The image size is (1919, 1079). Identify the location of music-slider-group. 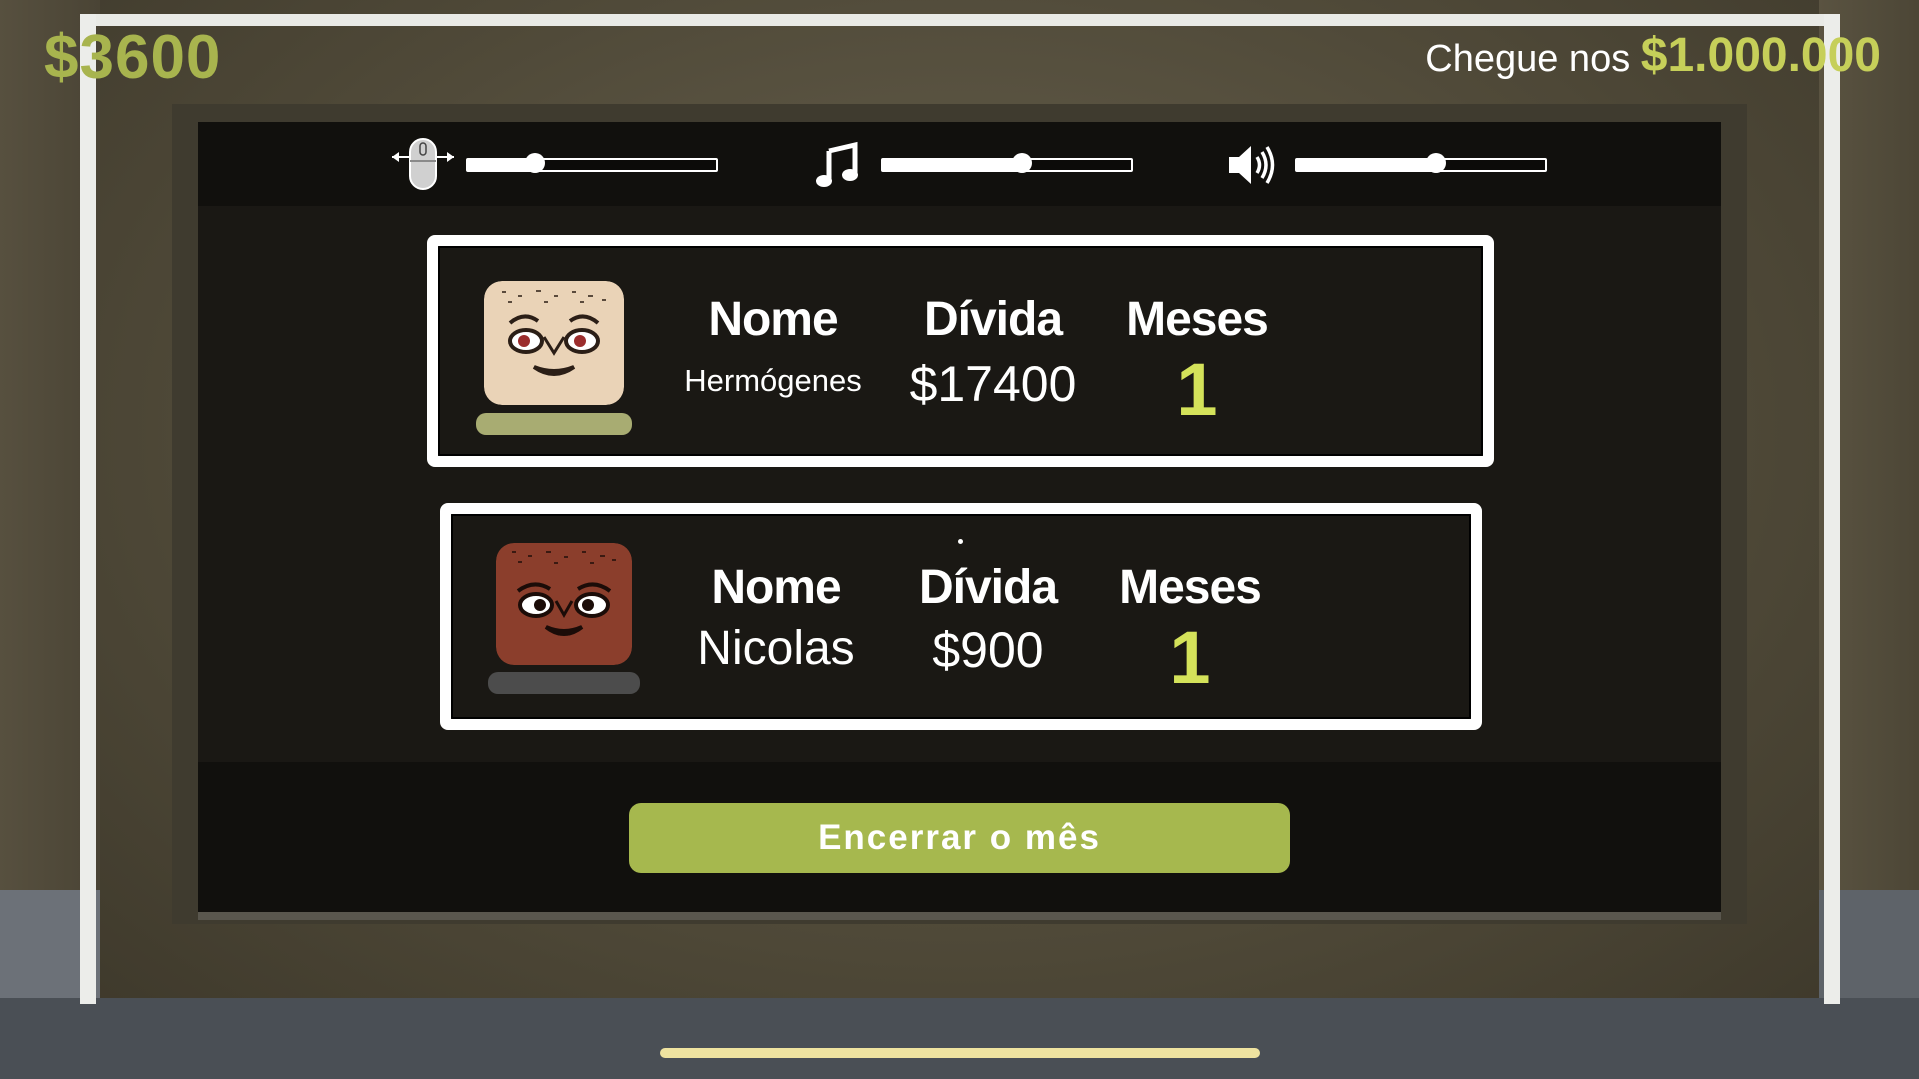
(969, 165).